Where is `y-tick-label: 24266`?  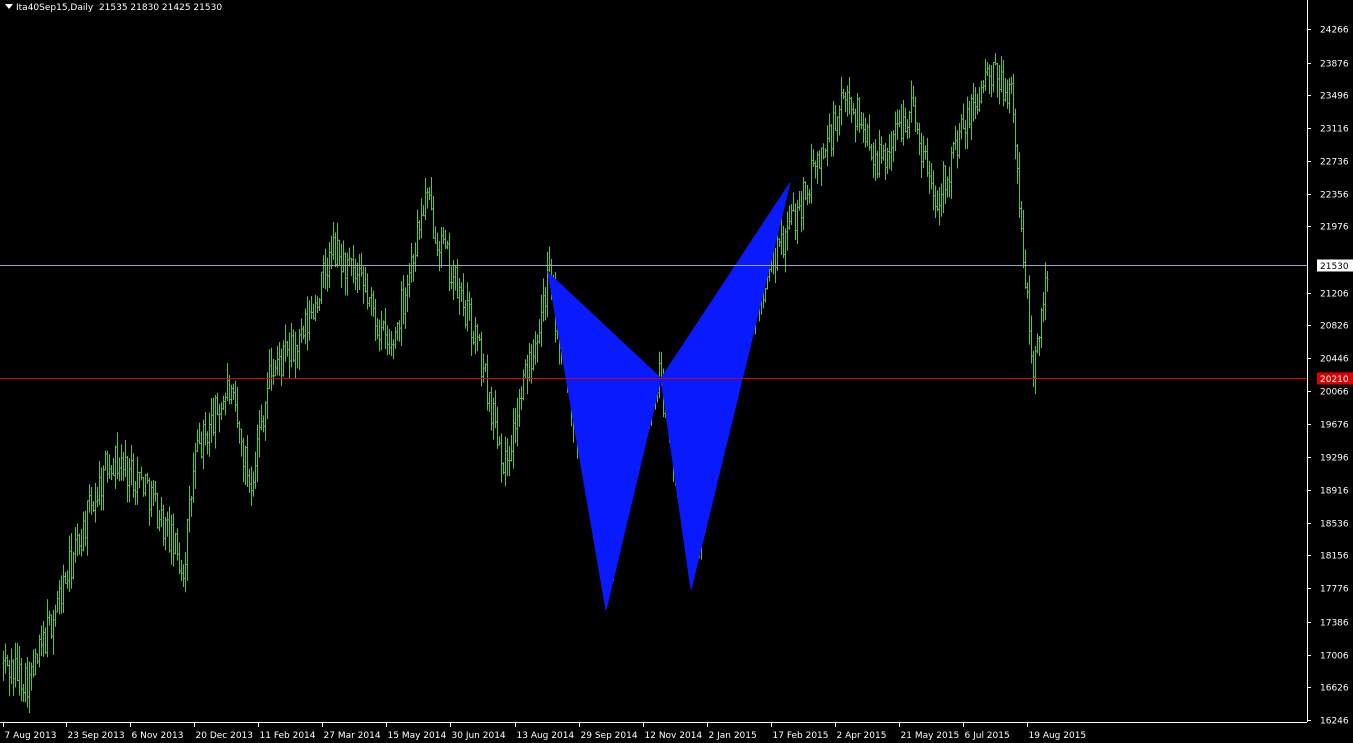
y-tick-label: 24266 is located at coordinates (1334, 31).